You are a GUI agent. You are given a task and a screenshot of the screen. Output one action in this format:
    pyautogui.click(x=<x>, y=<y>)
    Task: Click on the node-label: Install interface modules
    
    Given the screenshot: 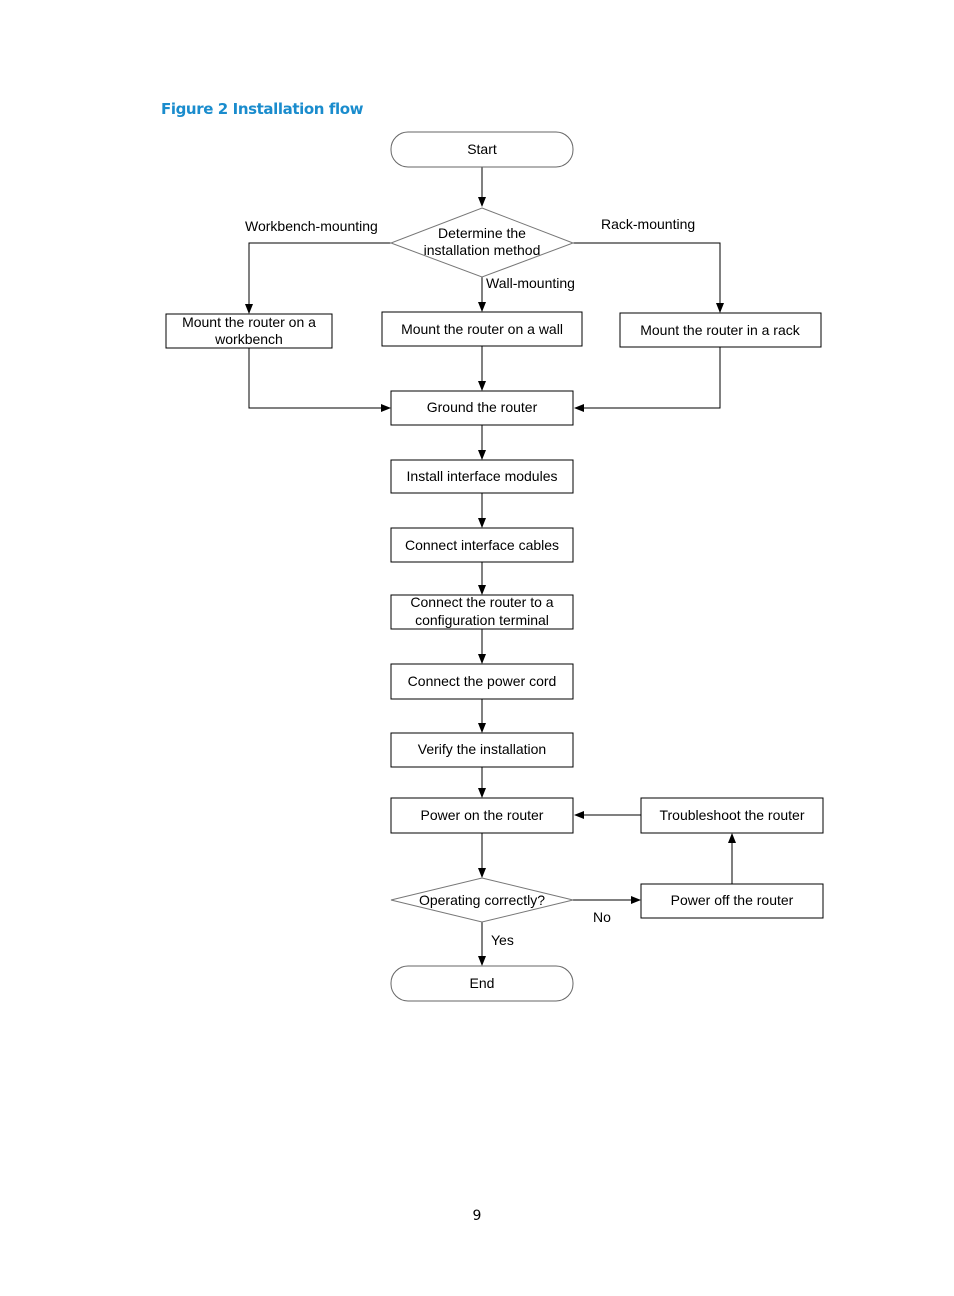 What is the action you would take?
    pyautogui.click(x=482, y=476)
    